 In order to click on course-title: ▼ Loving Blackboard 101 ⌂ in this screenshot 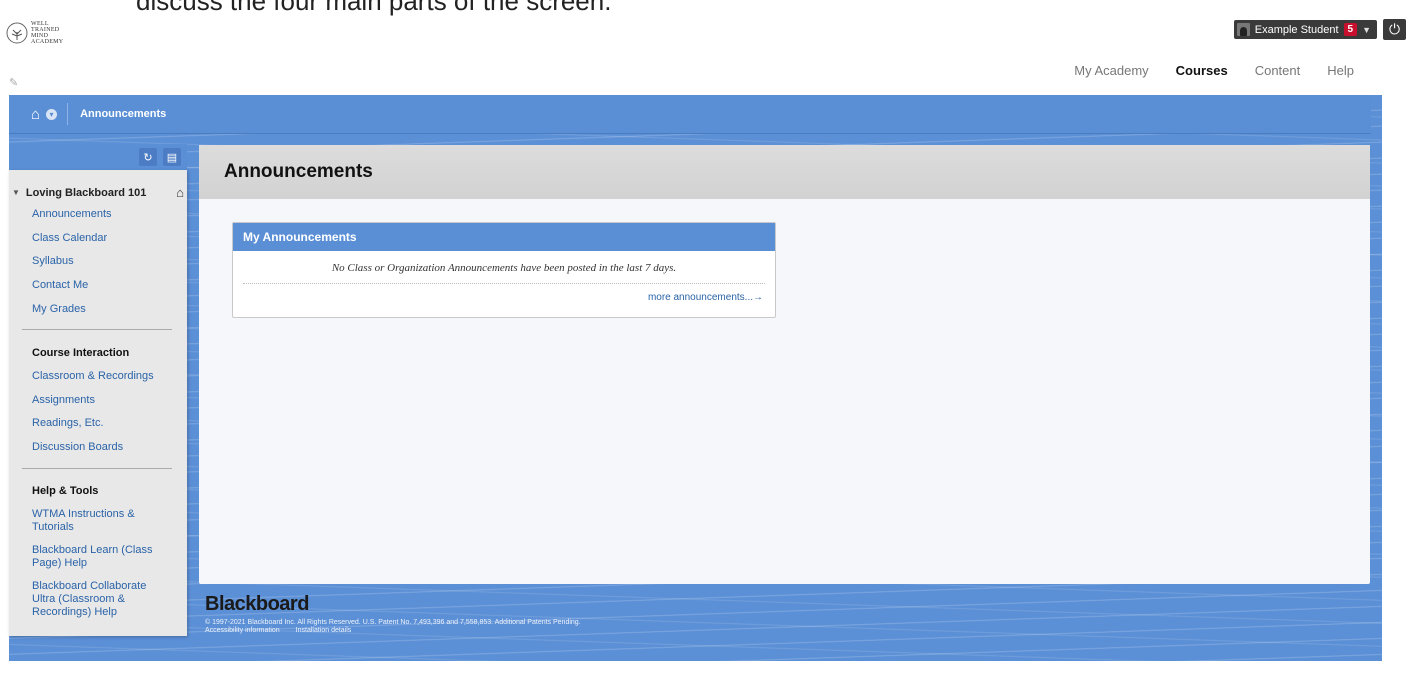, I will do `click(98, 192)`.